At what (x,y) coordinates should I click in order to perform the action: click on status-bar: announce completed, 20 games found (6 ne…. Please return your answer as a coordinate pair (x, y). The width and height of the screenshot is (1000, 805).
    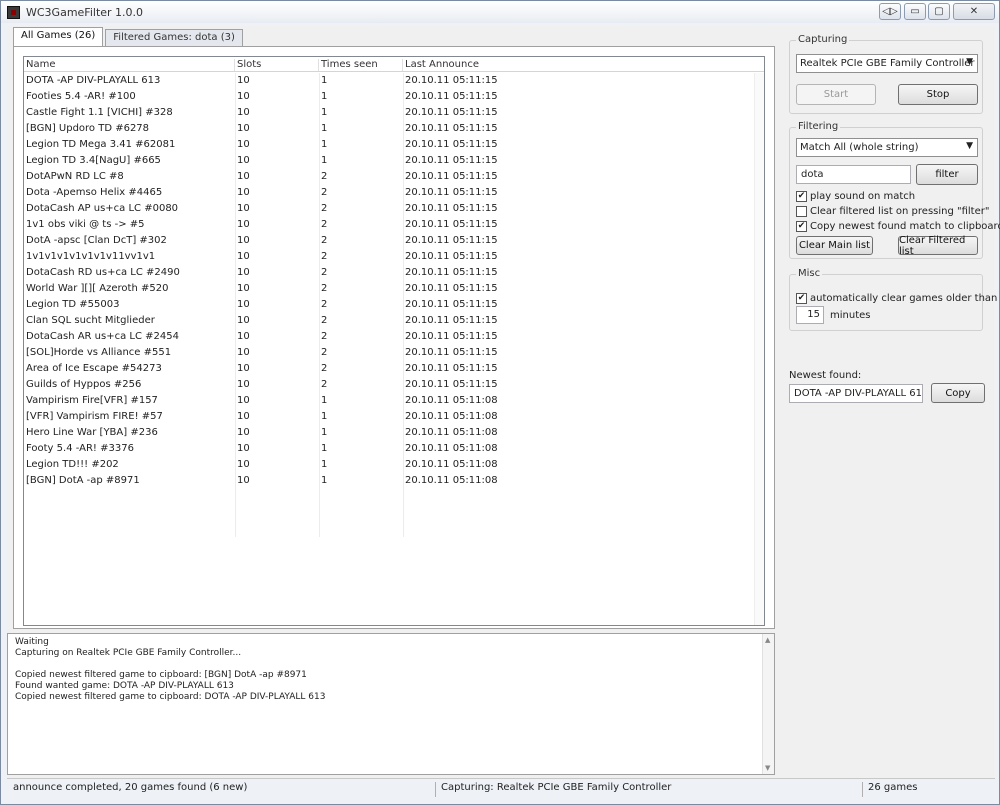
    Looking at the image, I should click on (501, 788).